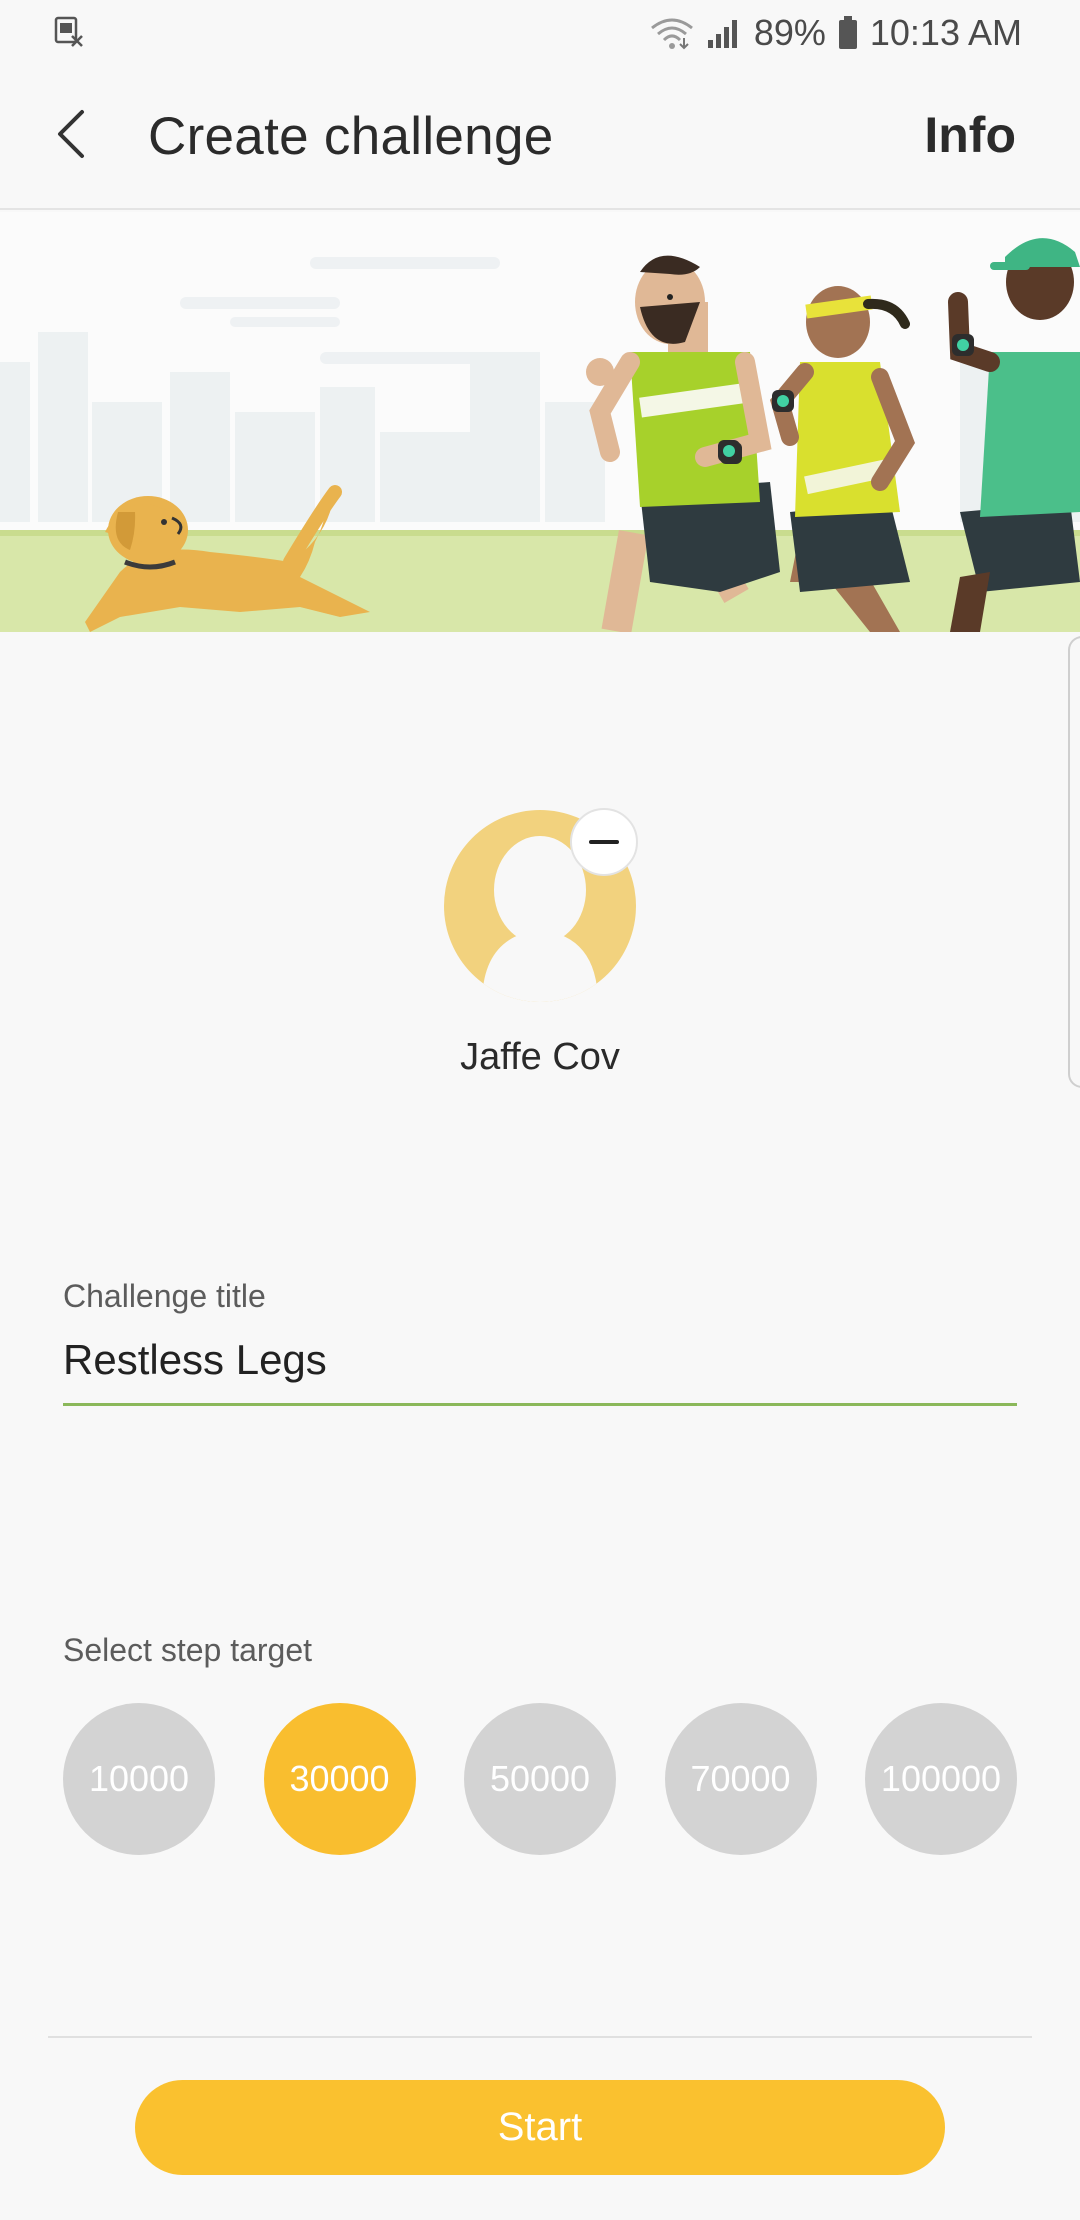 This screenshot has width=1080, height=2220. I want to click on info-button: Info, so click(970, 135).